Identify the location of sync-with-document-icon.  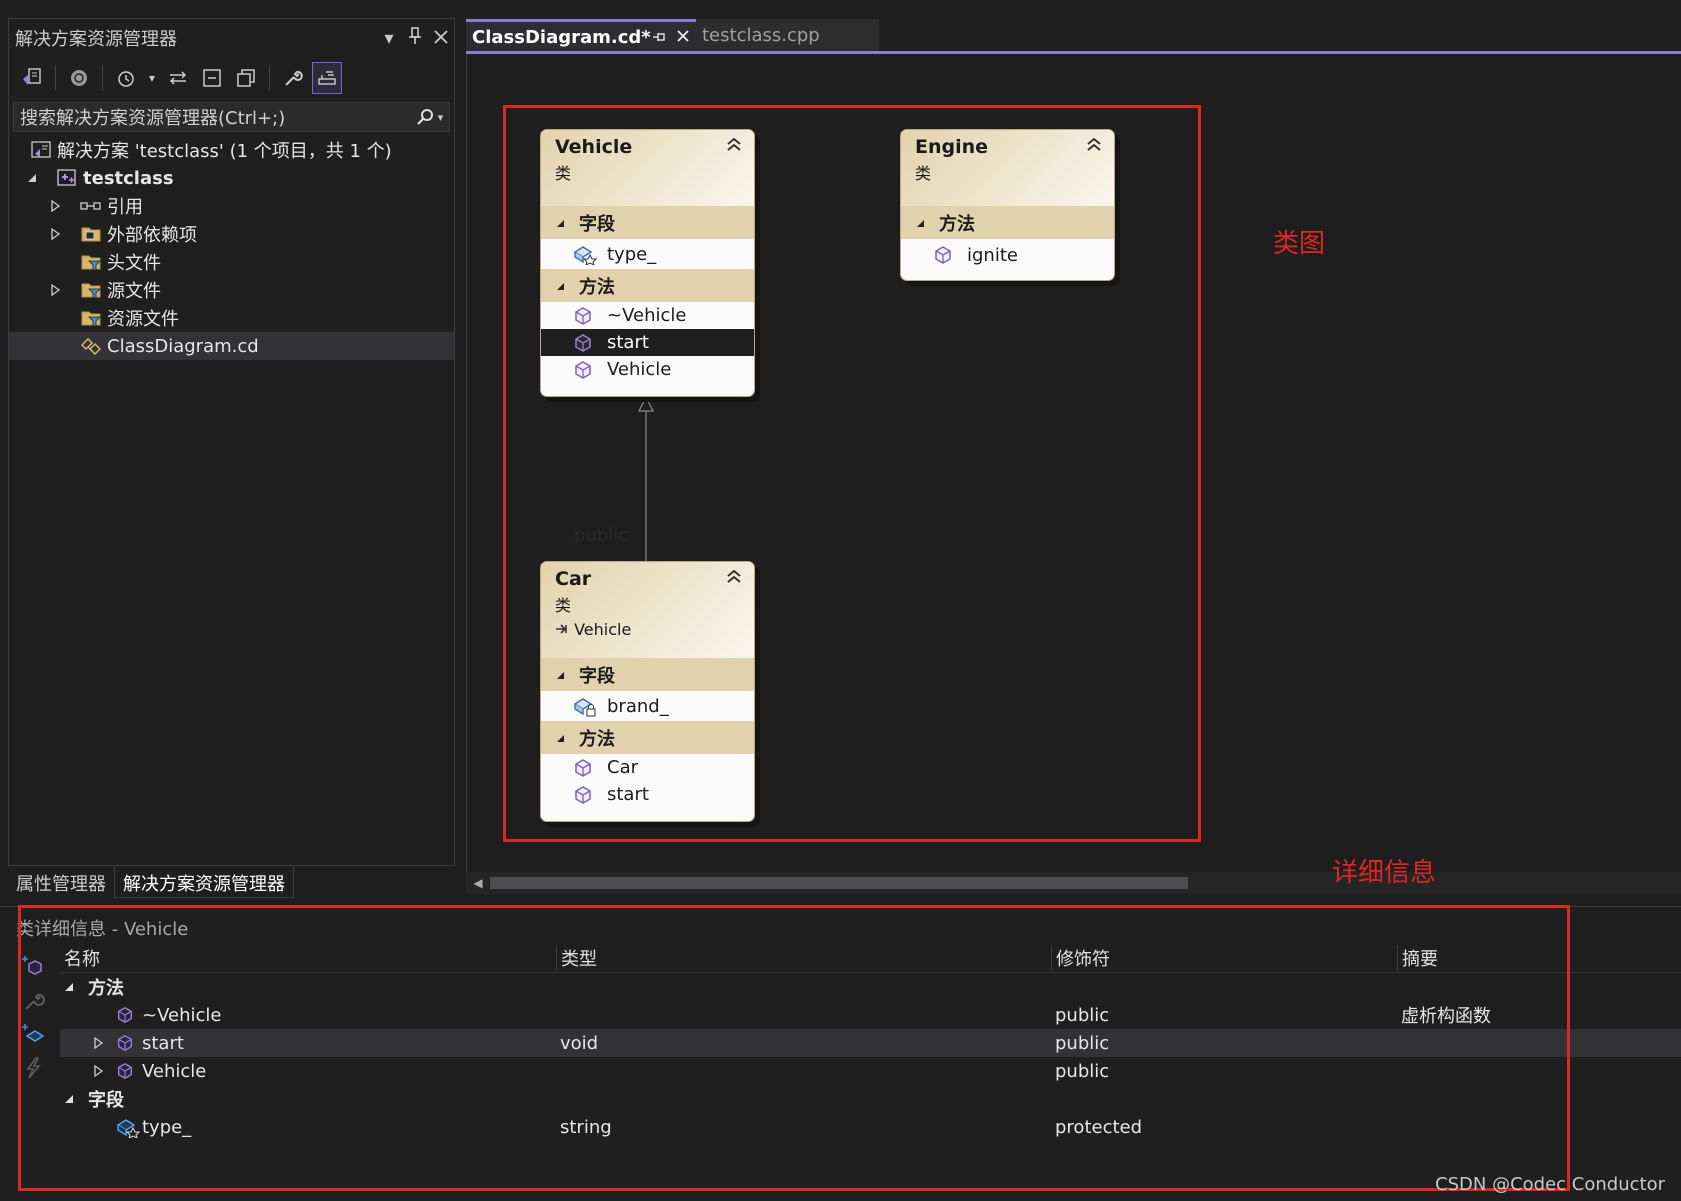
(178, 78).